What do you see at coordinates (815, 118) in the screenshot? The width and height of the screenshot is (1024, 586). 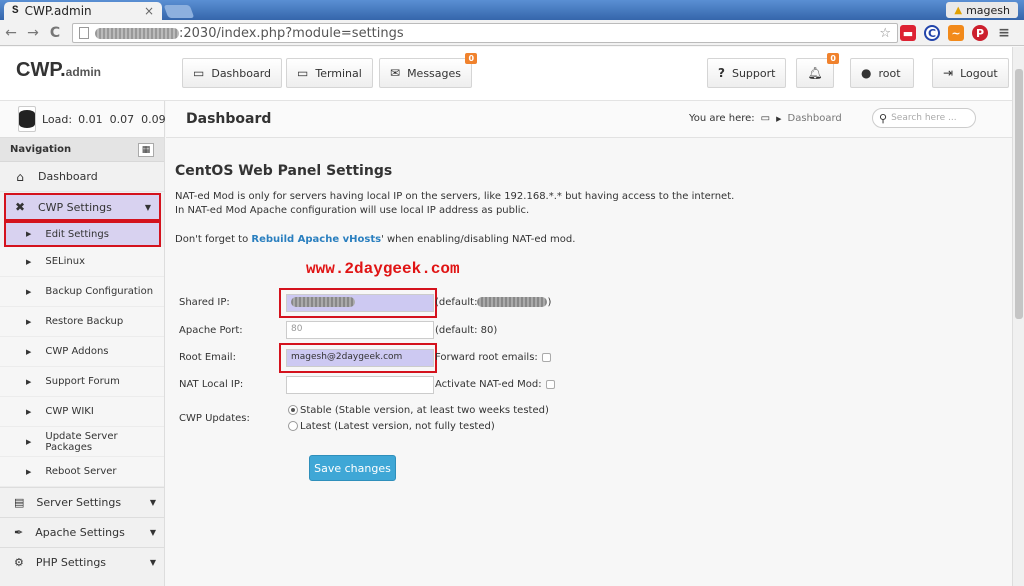 I see `breadcrumb-link-dashboard: Dashboard` at bounding box center [815, 118].